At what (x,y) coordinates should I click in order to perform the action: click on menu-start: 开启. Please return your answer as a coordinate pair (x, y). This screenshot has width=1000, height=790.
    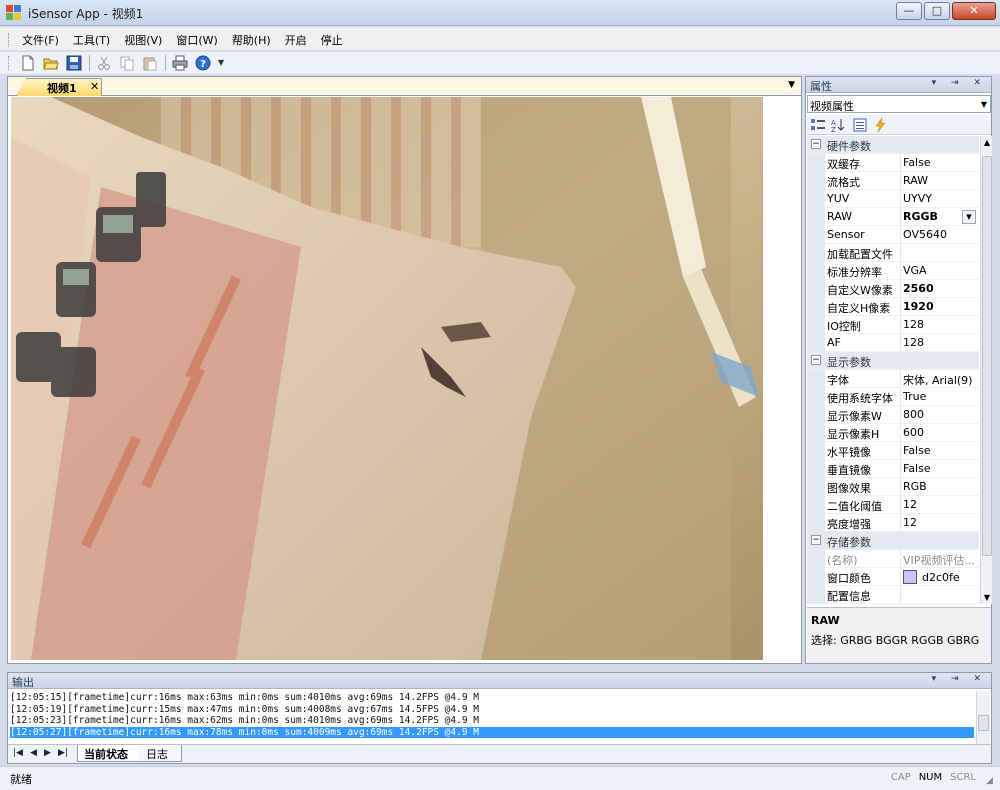
    Looking at the image, I should click on (296, 40).